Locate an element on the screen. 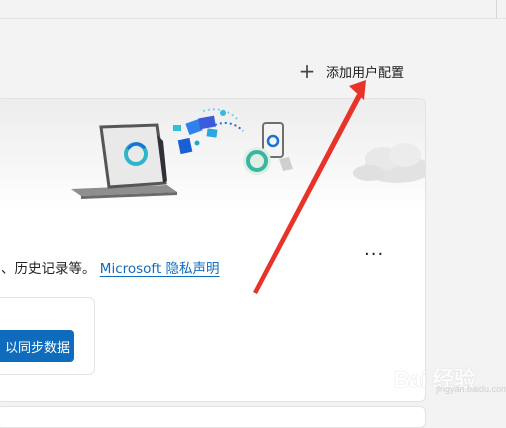 The image size is (506, 428). sync-sub-card: 以同步数据 is located at coordinates (47, 336).